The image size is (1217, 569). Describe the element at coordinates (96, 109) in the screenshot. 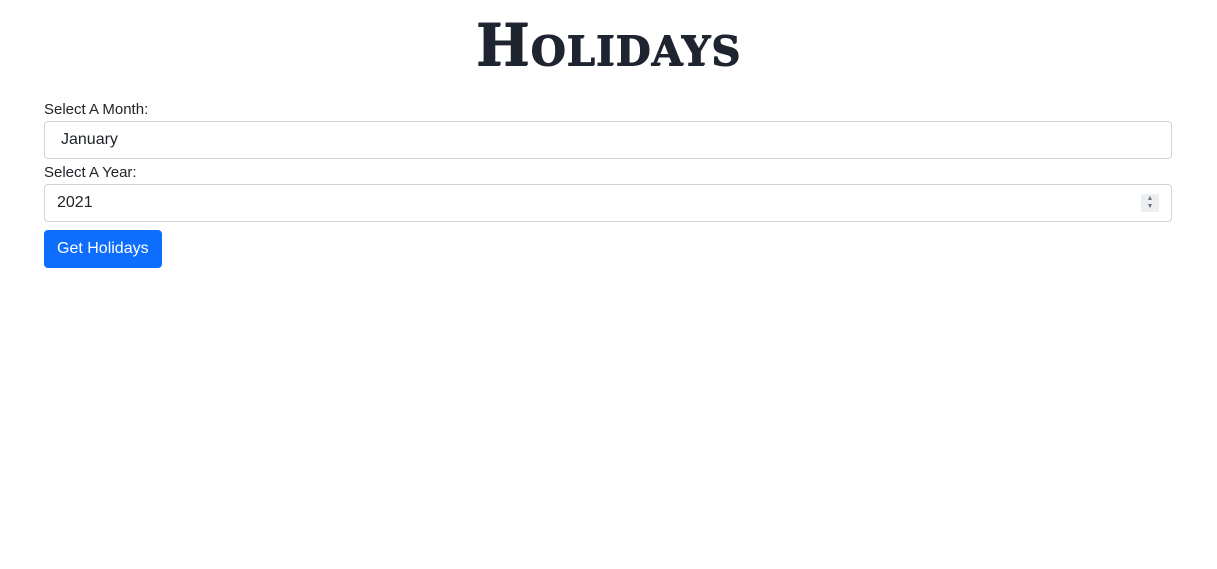

I see `month-label: Select A Month:` at that location.